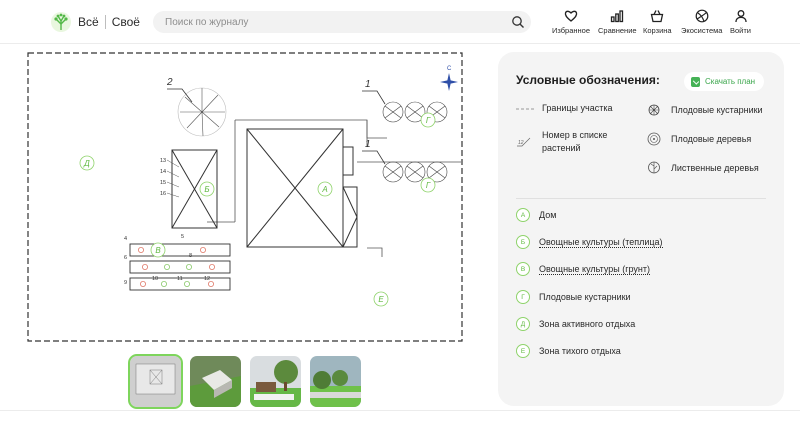 The height and width of the screenshot is (425, 800). What do you see at coordinates (587, 324) in the screenshot?
I see `zone-label: Зона активного отдыха` at bounding box center [587, 324].